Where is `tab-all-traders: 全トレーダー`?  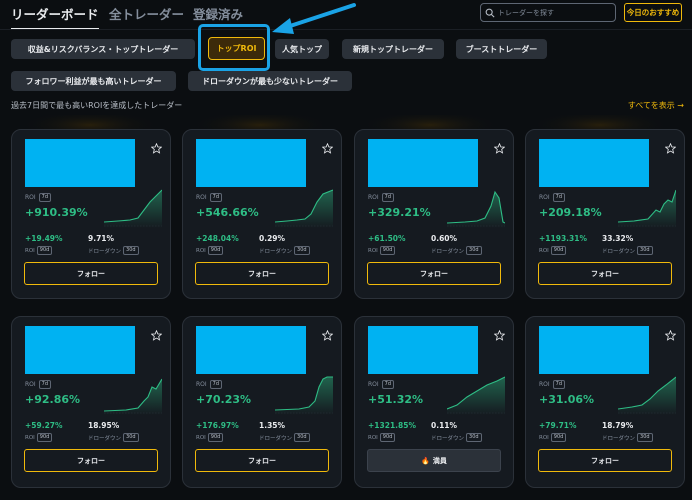
tab-all-traders: 全トレーダー is located at coordinates (146, 13).